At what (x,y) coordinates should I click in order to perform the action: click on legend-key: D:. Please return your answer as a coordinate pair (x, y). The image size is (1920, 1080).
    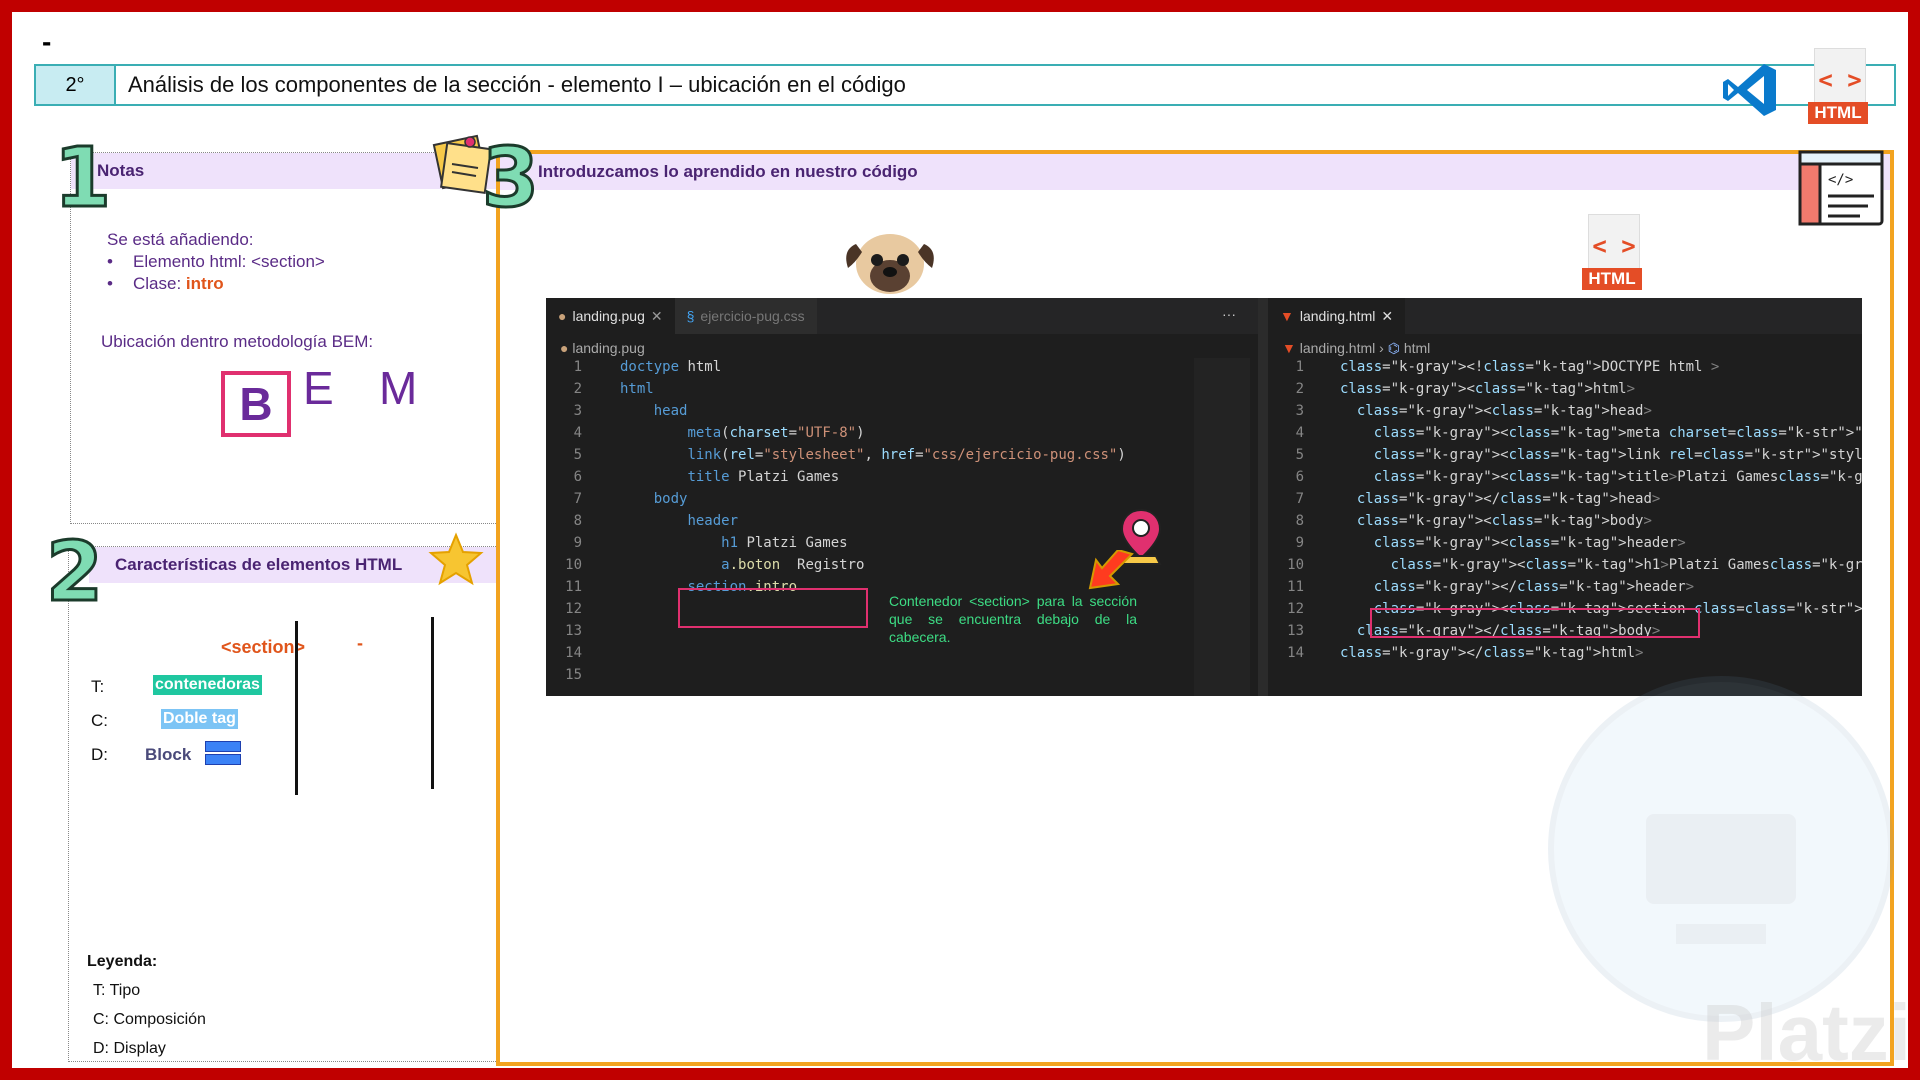
    Looking at the image, I should click on (101, 1048).